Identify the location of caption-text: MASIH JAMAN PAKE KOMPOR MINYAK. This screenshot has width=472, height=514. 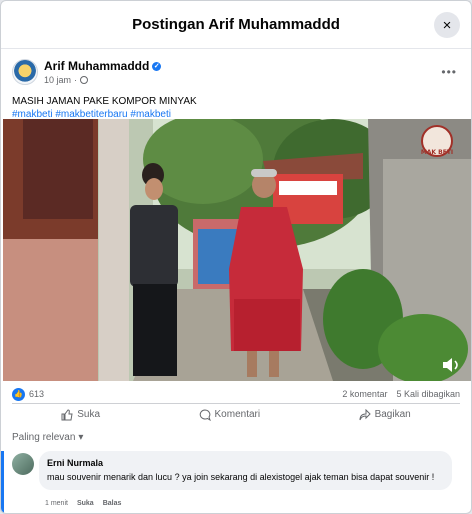
(104, 101).